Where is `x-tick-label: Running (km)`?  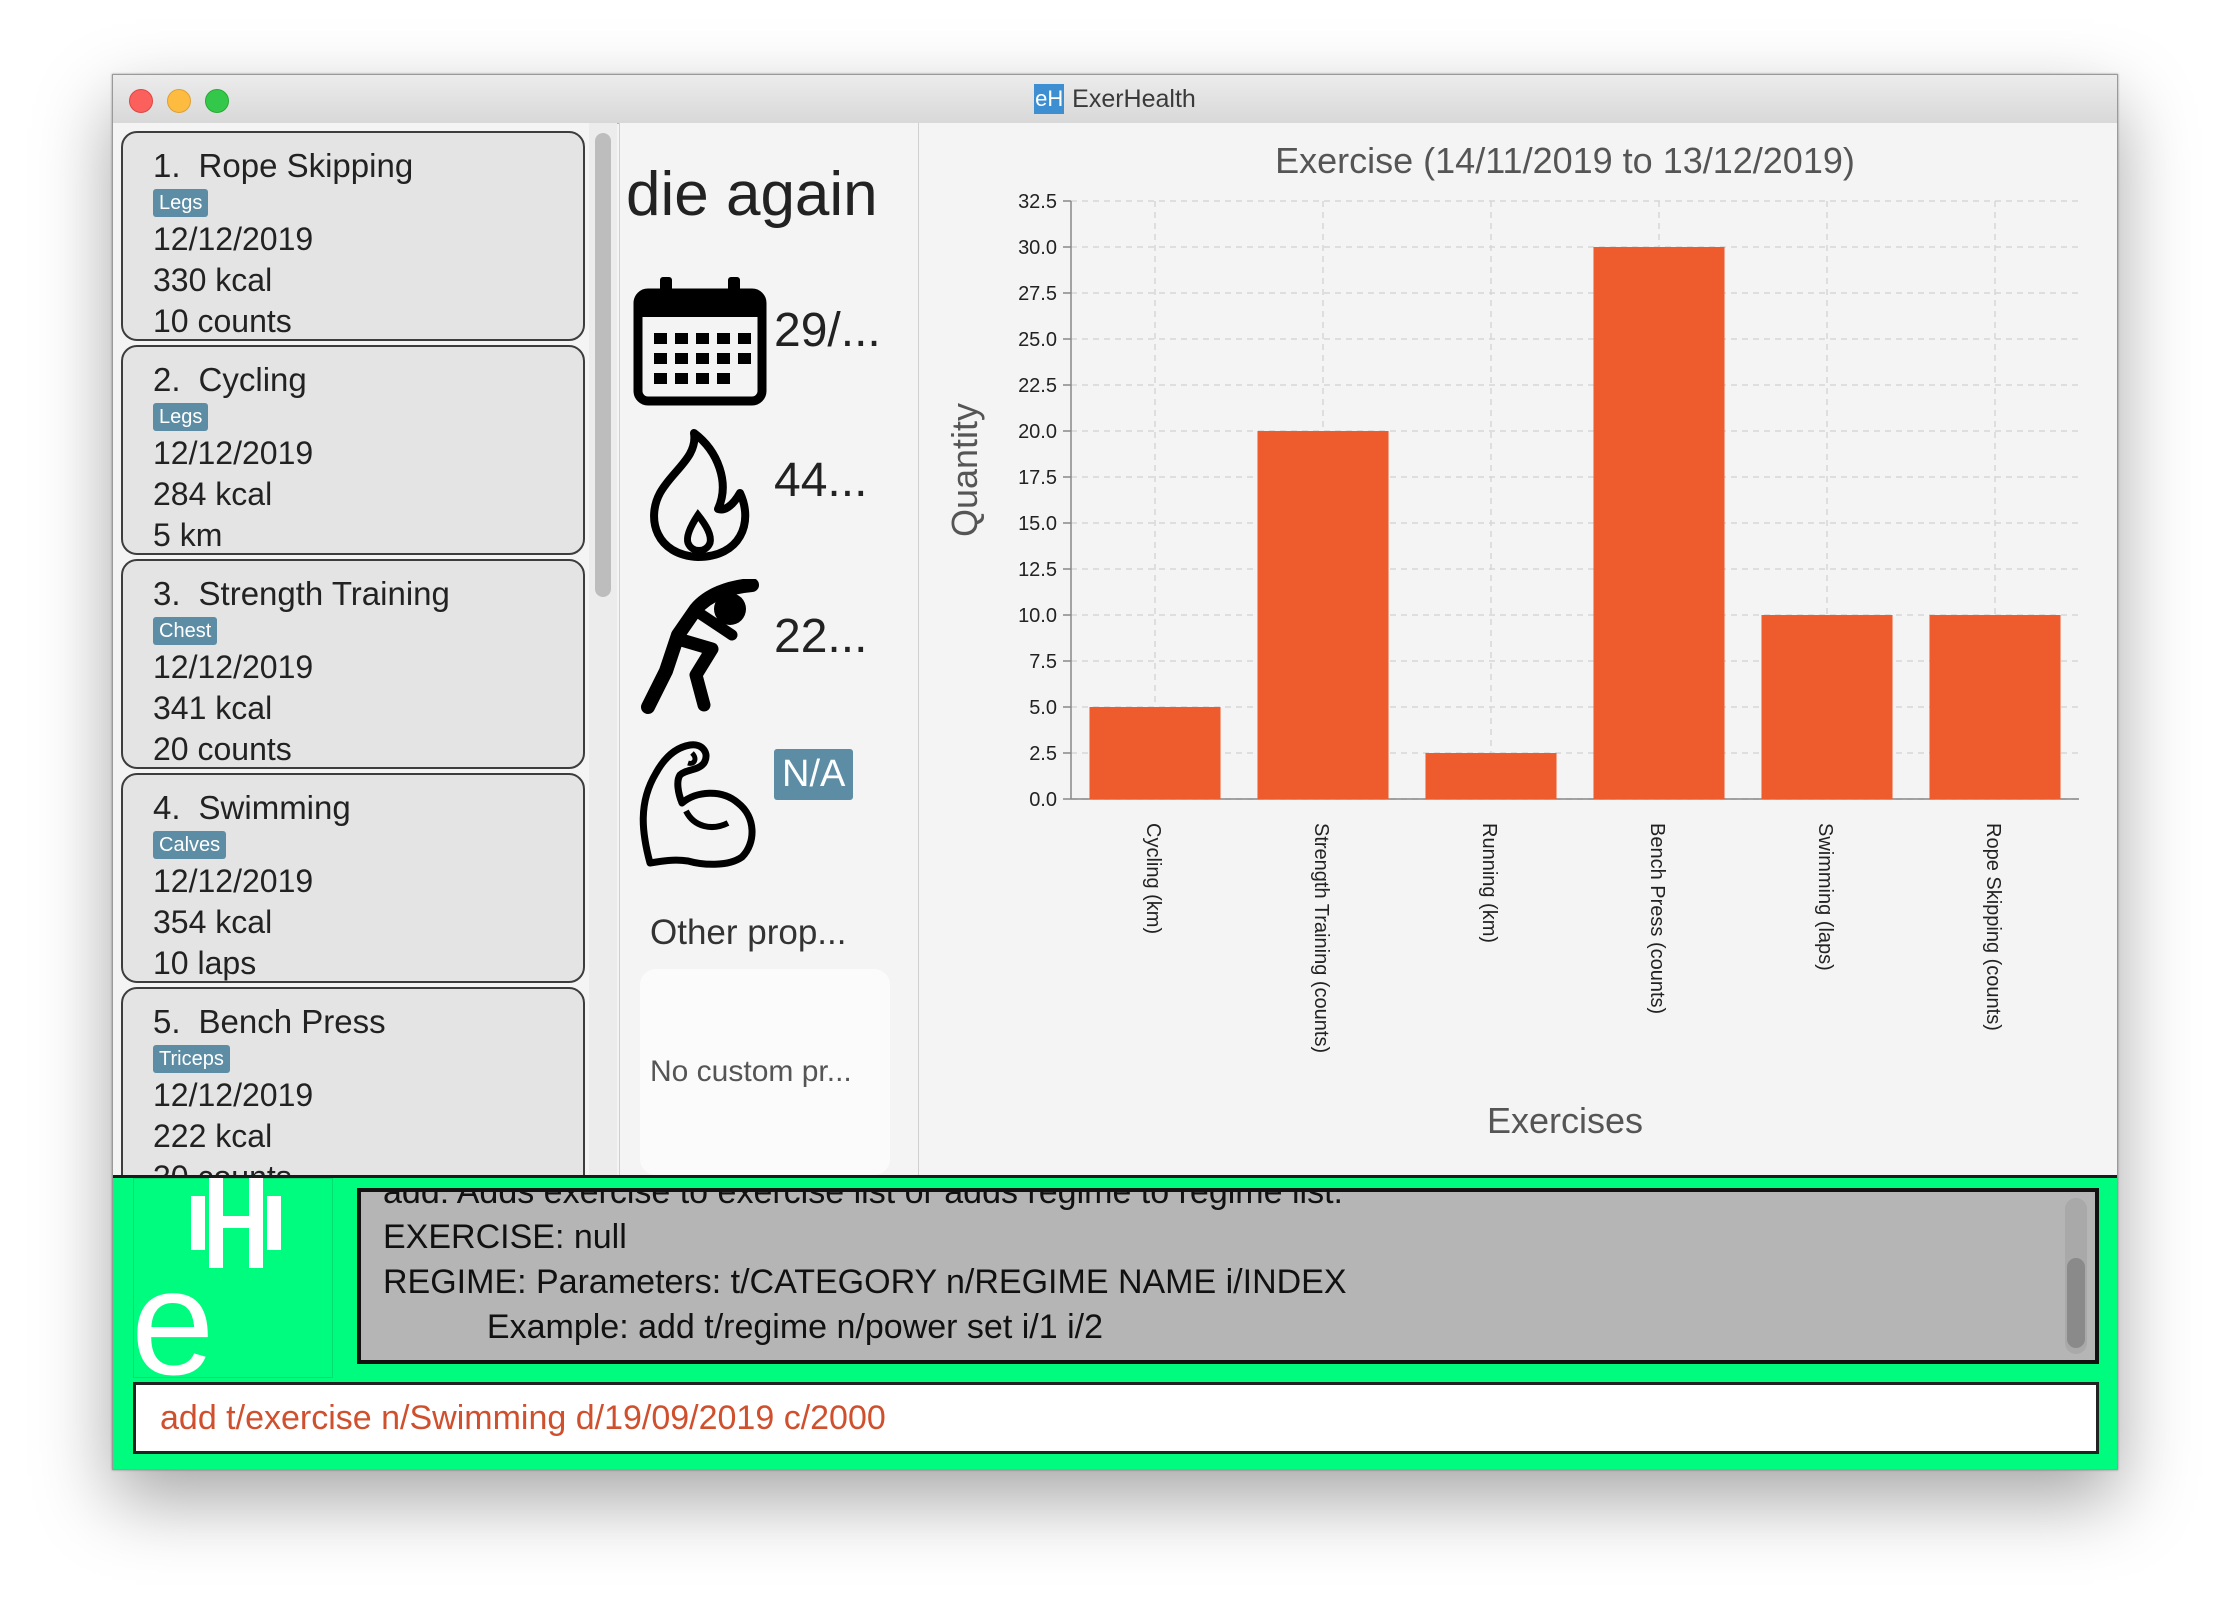 x-tick-label: Running (km) is located at coordinates (1489, 883).